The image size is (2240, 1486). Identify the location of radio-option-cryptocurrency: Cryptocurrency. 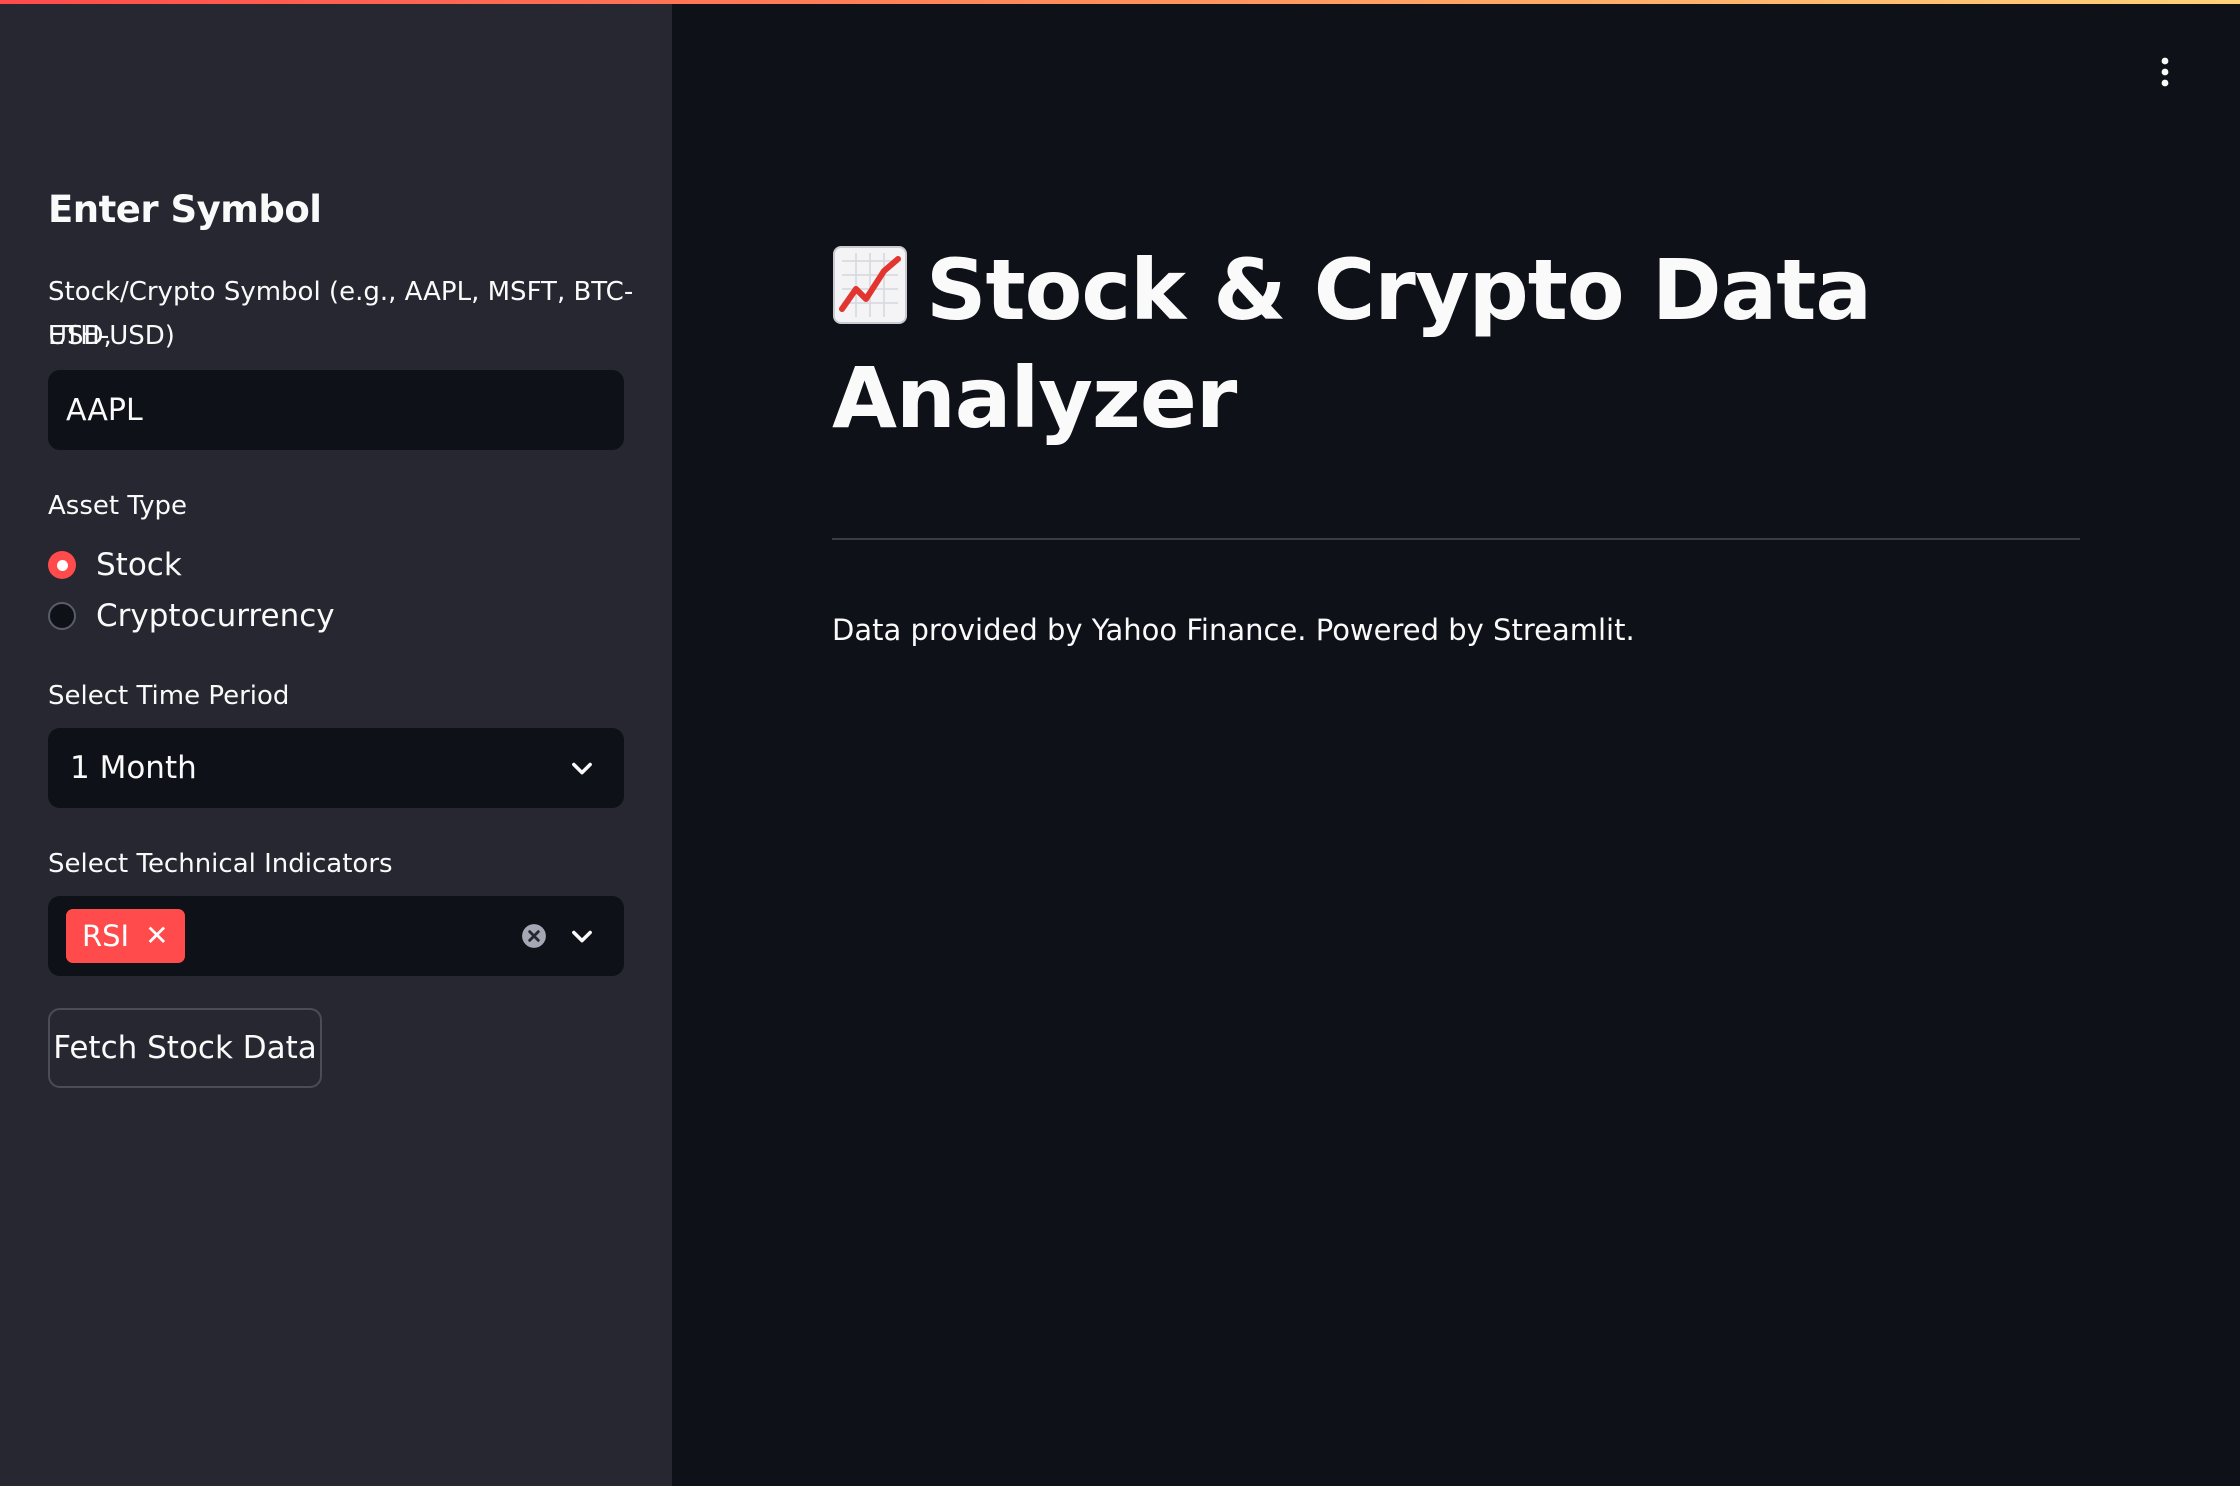
(191, 616).